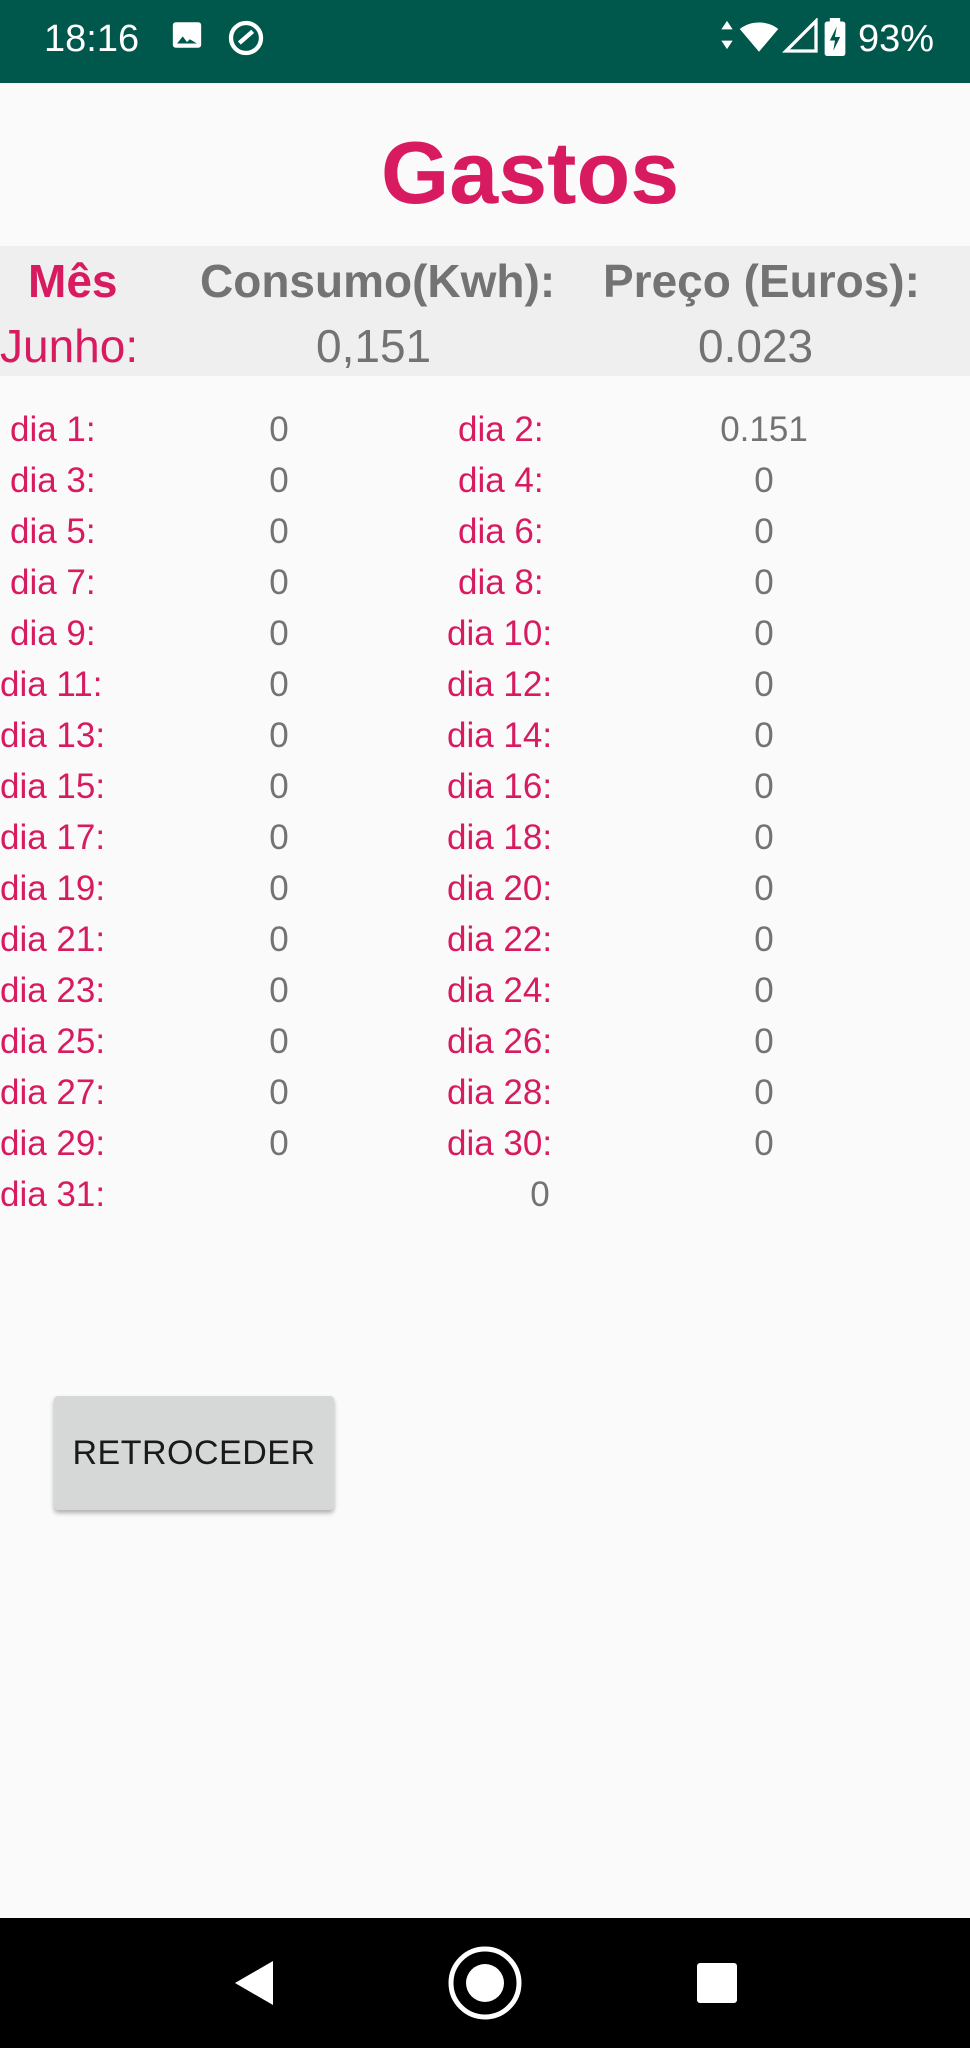 Image resolution: width=970 pixels, height=2048 pixels. Describe the element at coordinates (530, 172) in the screenshot. I see `page-title: Gastos` at that location.